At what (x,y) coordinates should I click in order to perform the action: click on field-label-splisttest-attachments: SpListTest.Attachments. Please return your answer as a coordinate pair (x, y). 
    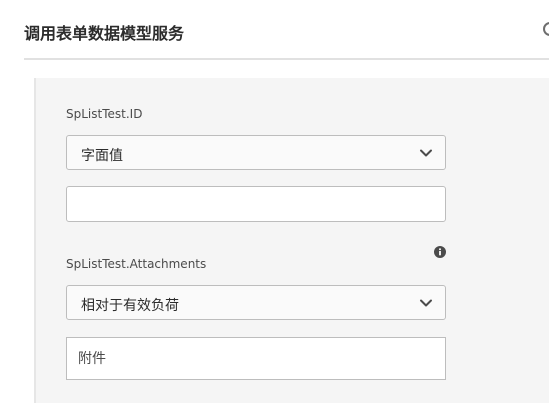
    Looking at the image, I should click on (136, 264).